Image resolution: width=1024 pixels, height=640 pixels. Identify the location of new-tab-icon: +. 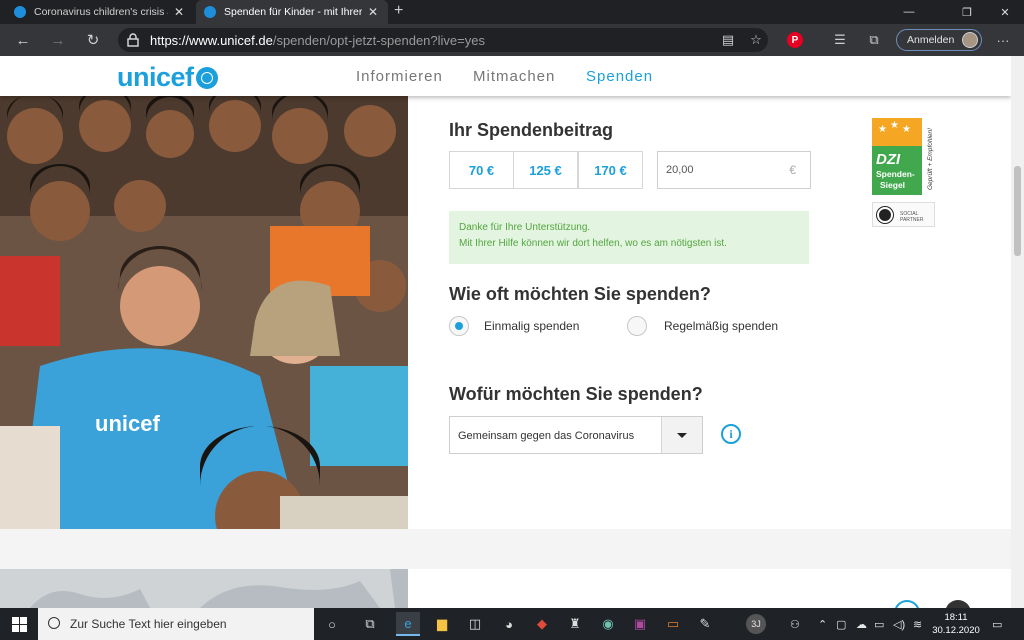
(398, 11).